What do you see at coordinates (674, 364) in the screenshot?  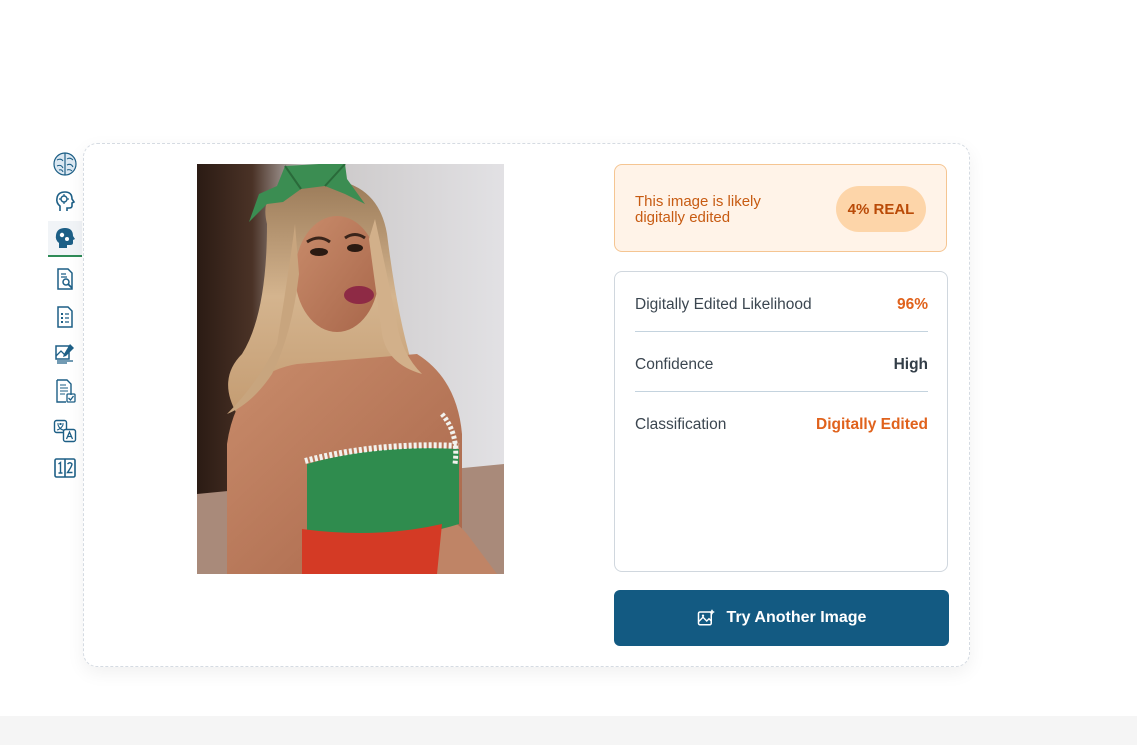 I see `stat-label: Confidence` at bounding box center [674, 364].